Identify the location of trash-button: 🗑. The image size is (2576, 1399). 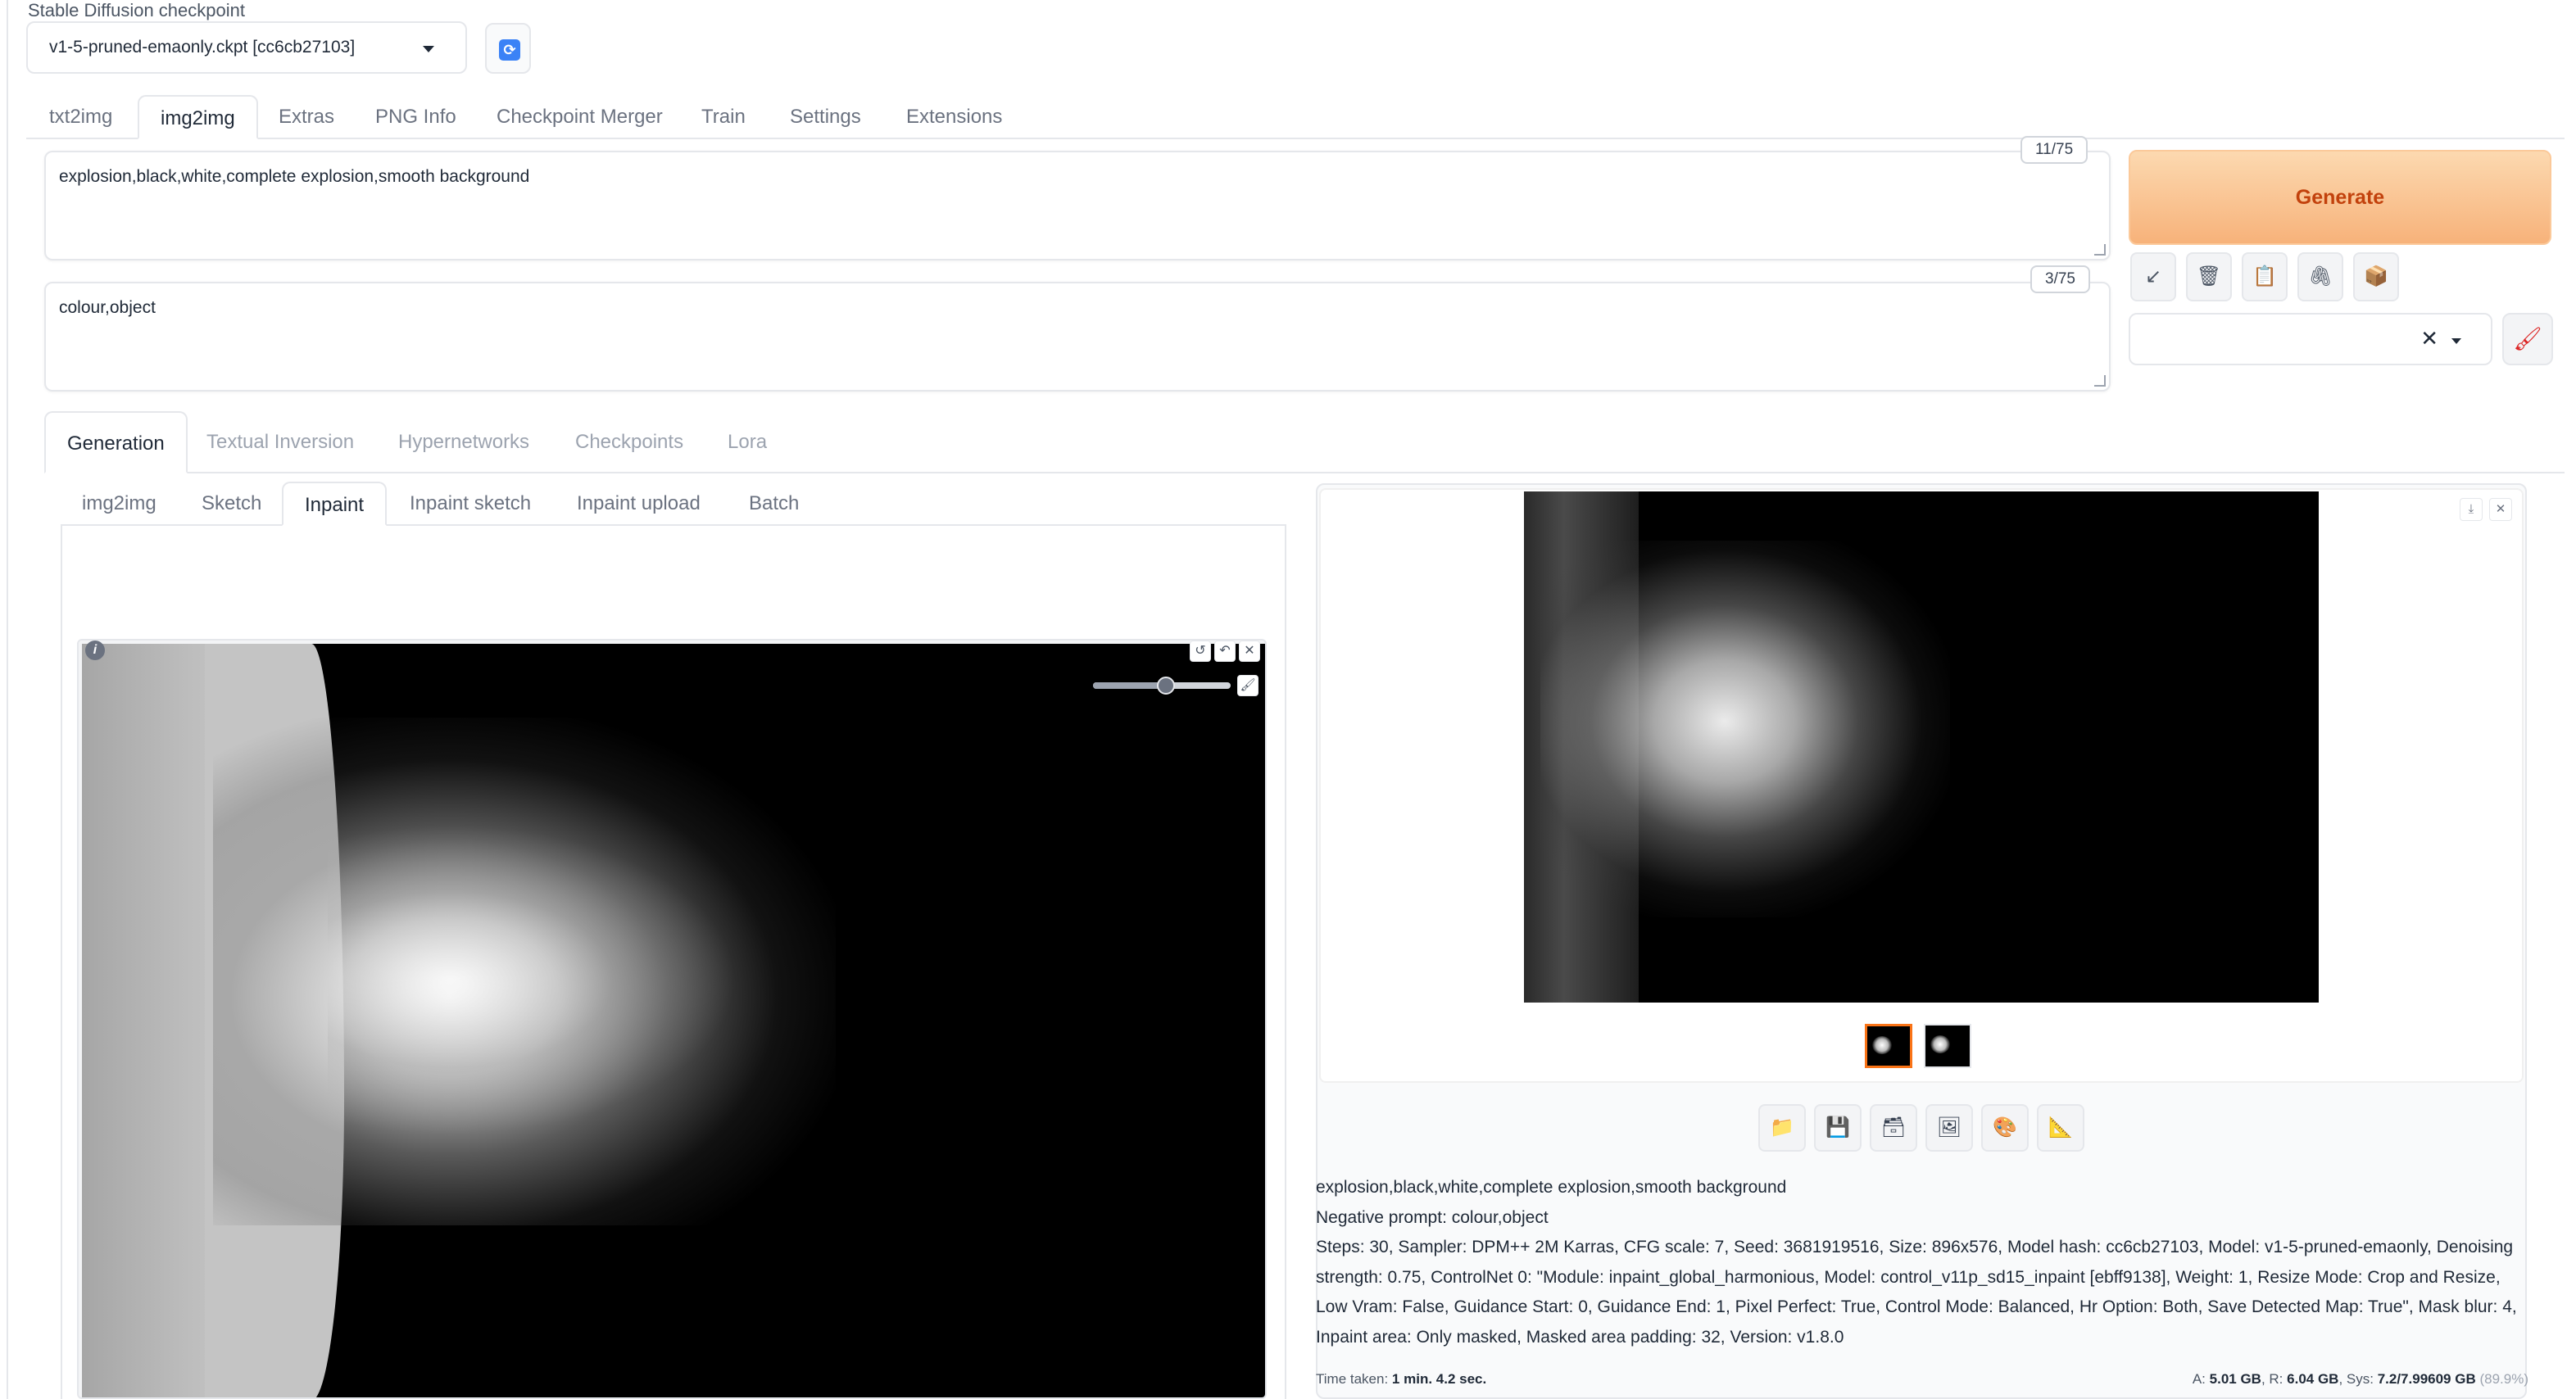
(2209, 276).